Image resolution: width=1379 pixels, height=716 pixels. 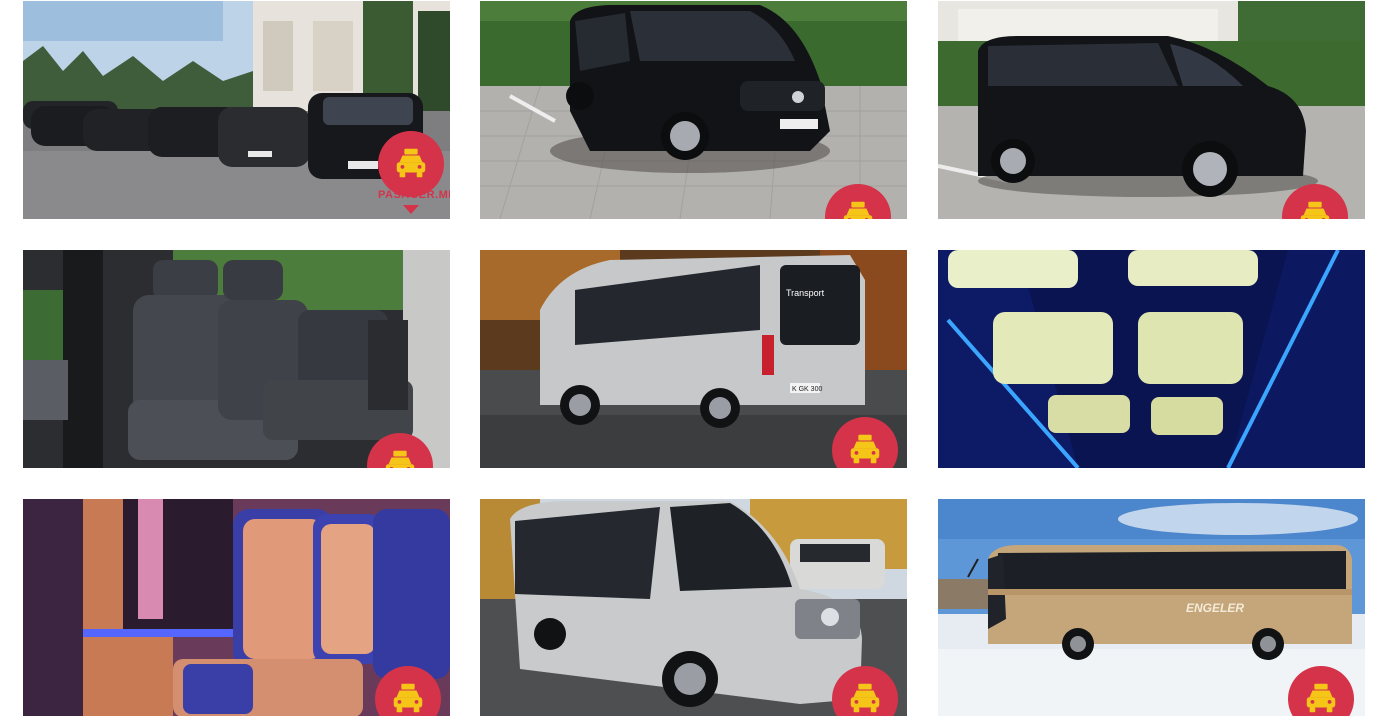 I want to click on gallery-tile-silver-minibus-front, so click(x=693, y=607).